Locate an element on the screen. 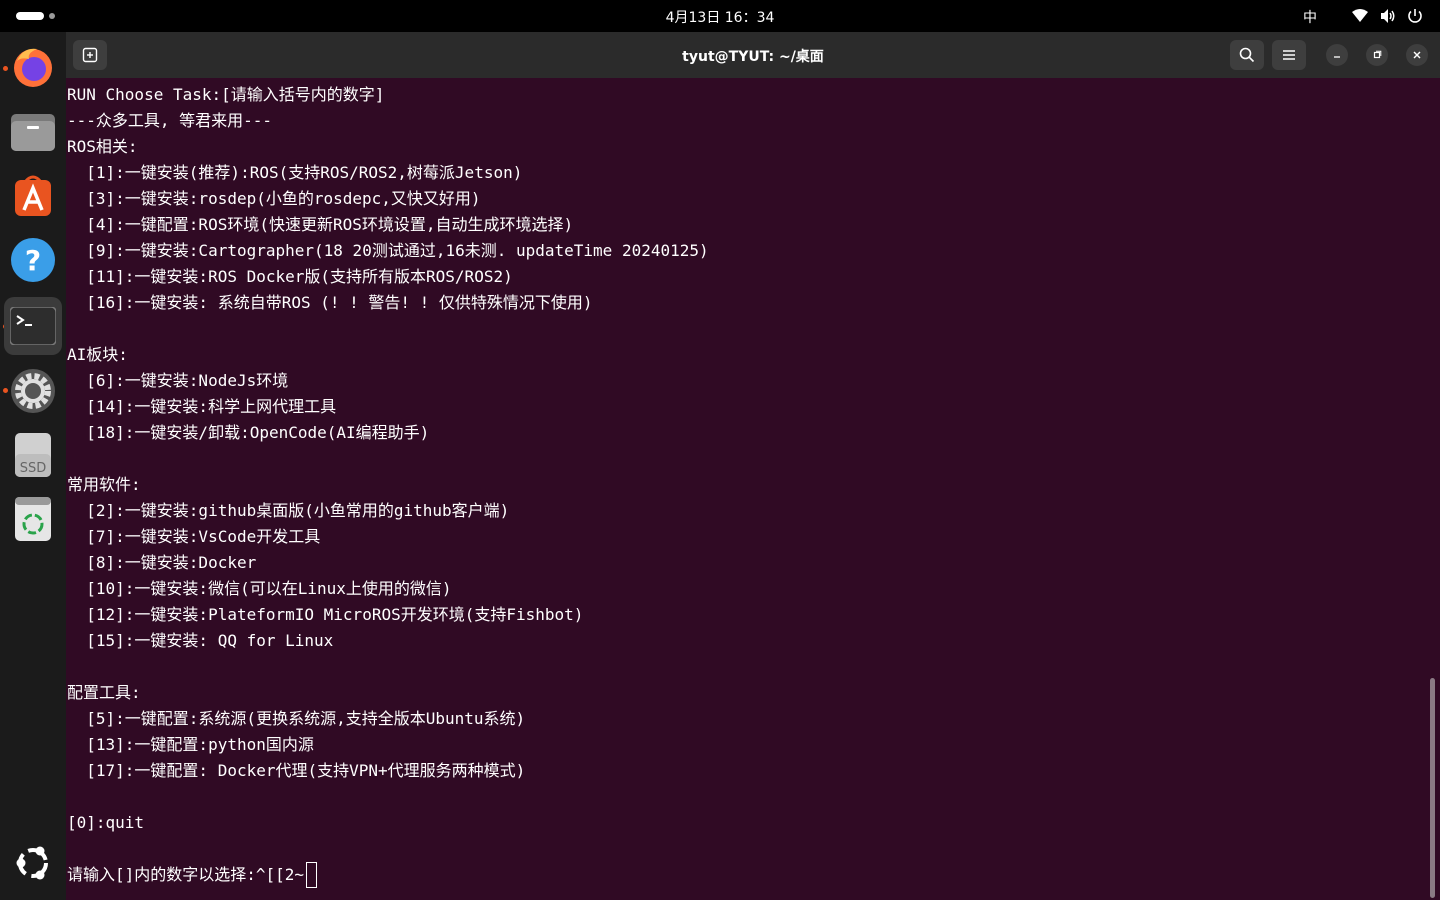 The height and width of the screenshot is (900, 1440). maximize-button is located at coordinates (1377, 55).